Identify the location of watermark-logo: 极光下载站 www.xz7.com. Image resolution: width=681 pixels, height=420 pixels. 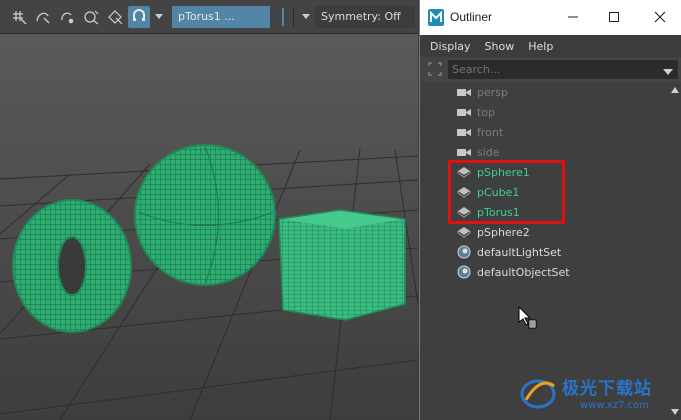
(598, 395).